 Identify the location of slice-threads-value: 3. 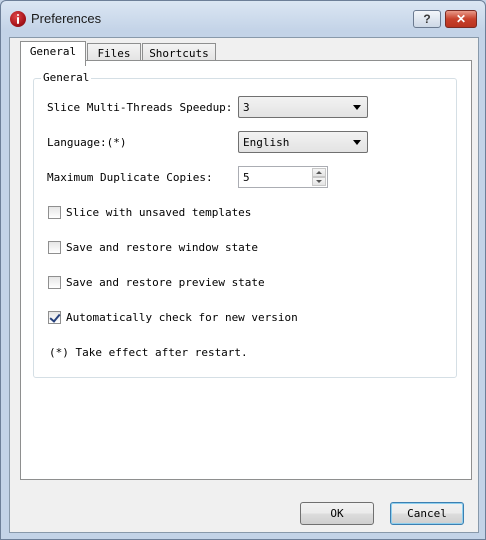
(246, 107).